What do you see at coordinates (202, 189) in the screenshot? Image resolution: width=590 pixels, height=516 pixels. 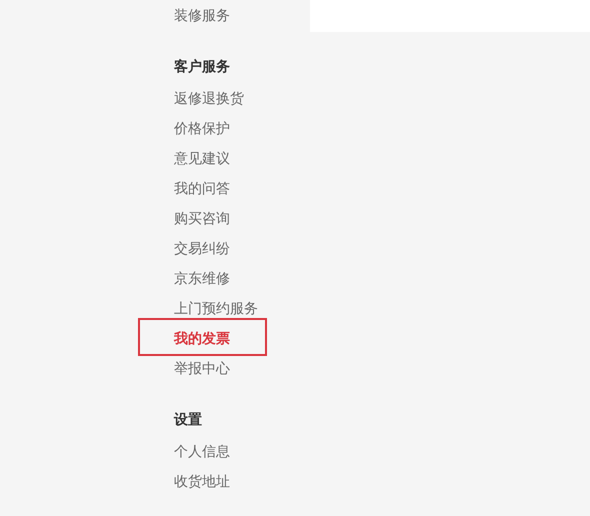 I see `sidebar-link: 我的问答` at bounding box center [202, 189].